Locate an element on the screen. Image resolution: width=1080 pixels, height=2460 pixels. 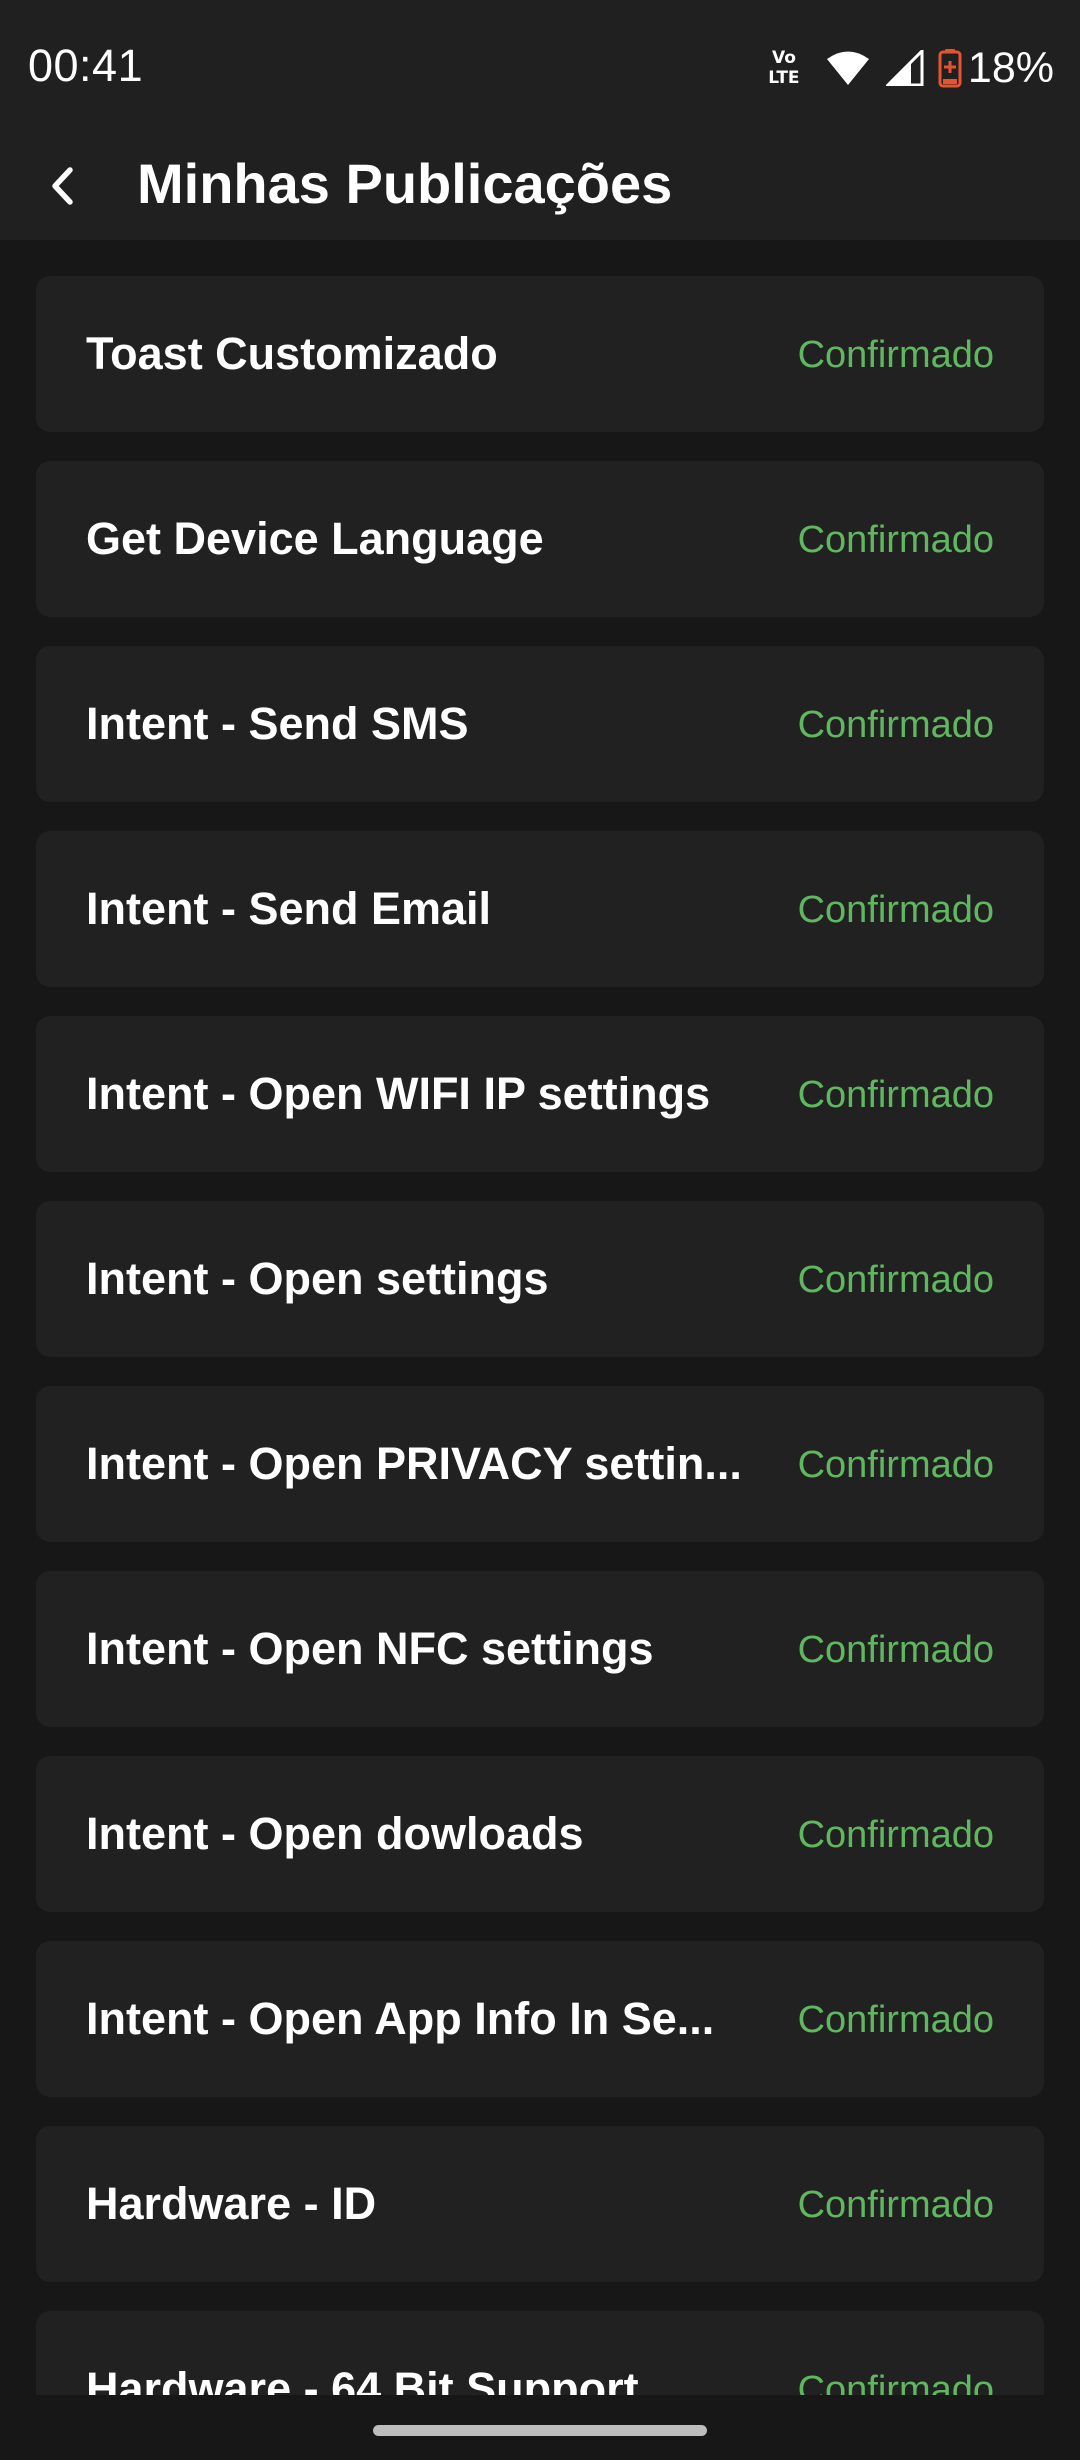
publication-title: Intent - Open dowloads is located at coordinates (335, 1833).